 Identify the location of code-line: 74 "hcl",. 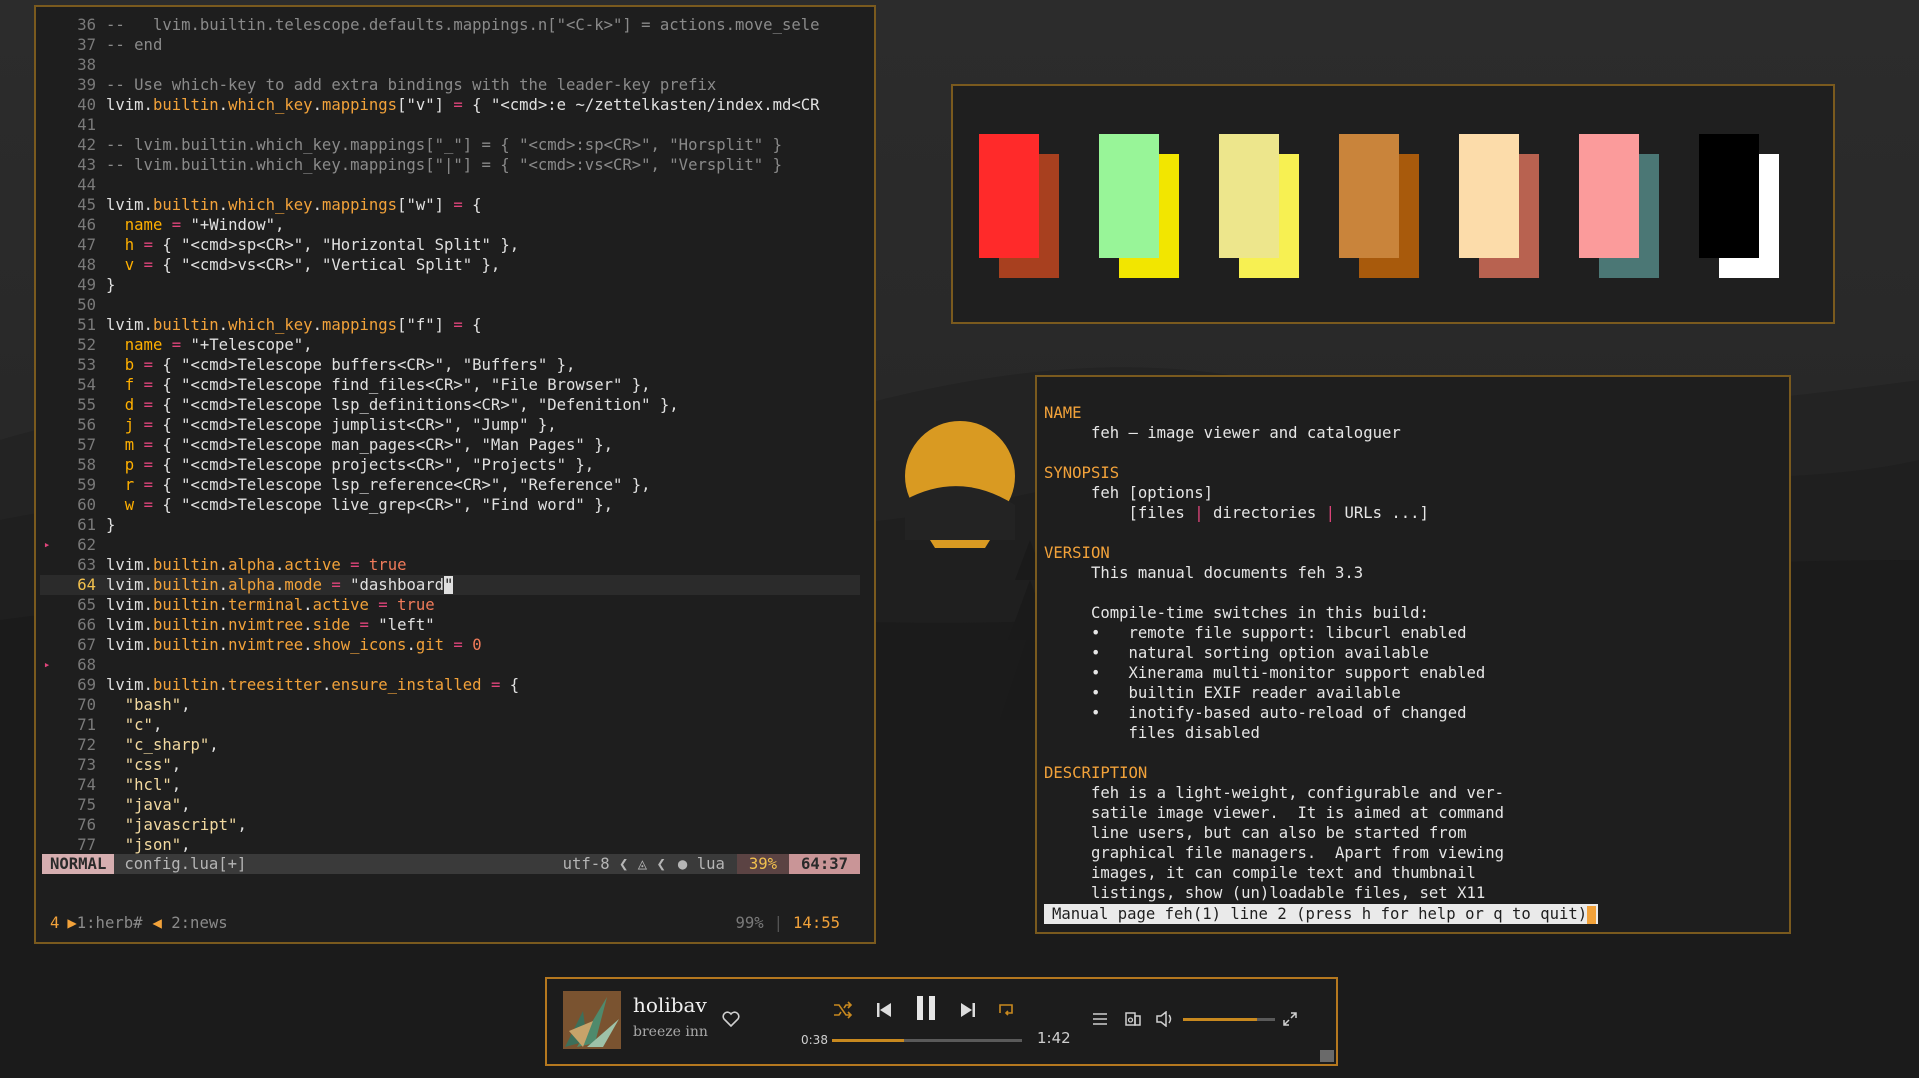
(450, 785).